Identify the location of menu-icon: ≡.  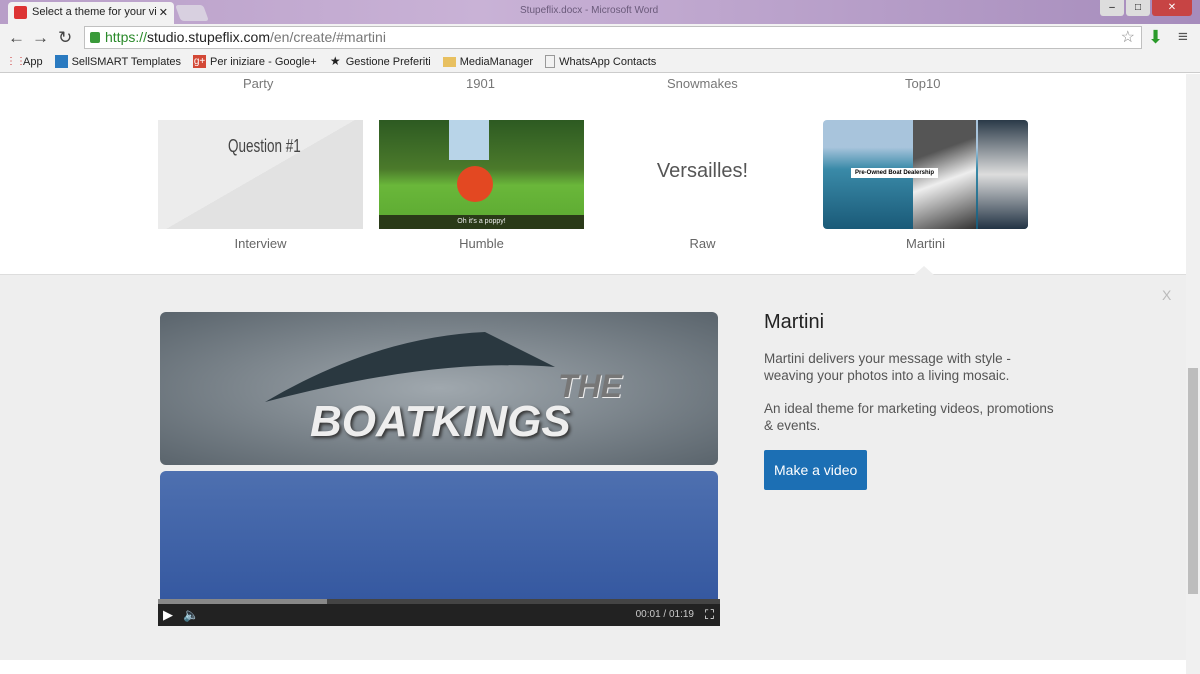
(1183, 37).